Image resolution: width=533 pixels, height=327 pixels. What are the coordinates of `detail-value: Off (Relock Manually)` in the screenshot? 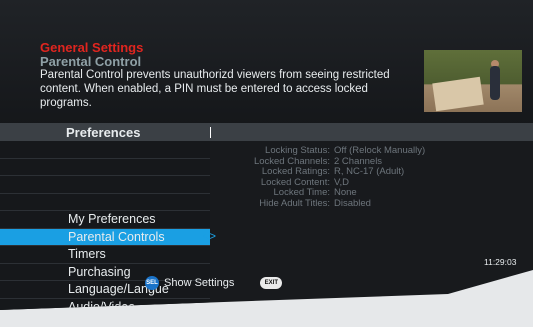 It's located at (380, 150).